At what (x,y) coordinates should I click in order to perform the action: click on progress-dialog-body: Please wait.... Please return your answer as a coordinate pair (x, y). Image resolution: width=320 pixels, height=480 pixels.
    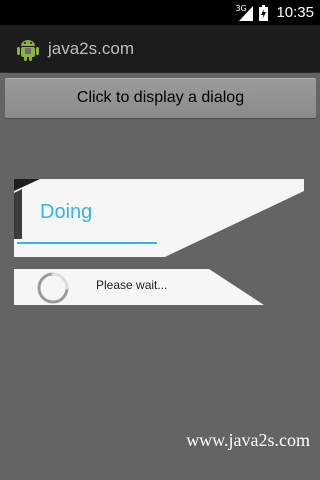
    Looking at the image, I should click on (139, 287).